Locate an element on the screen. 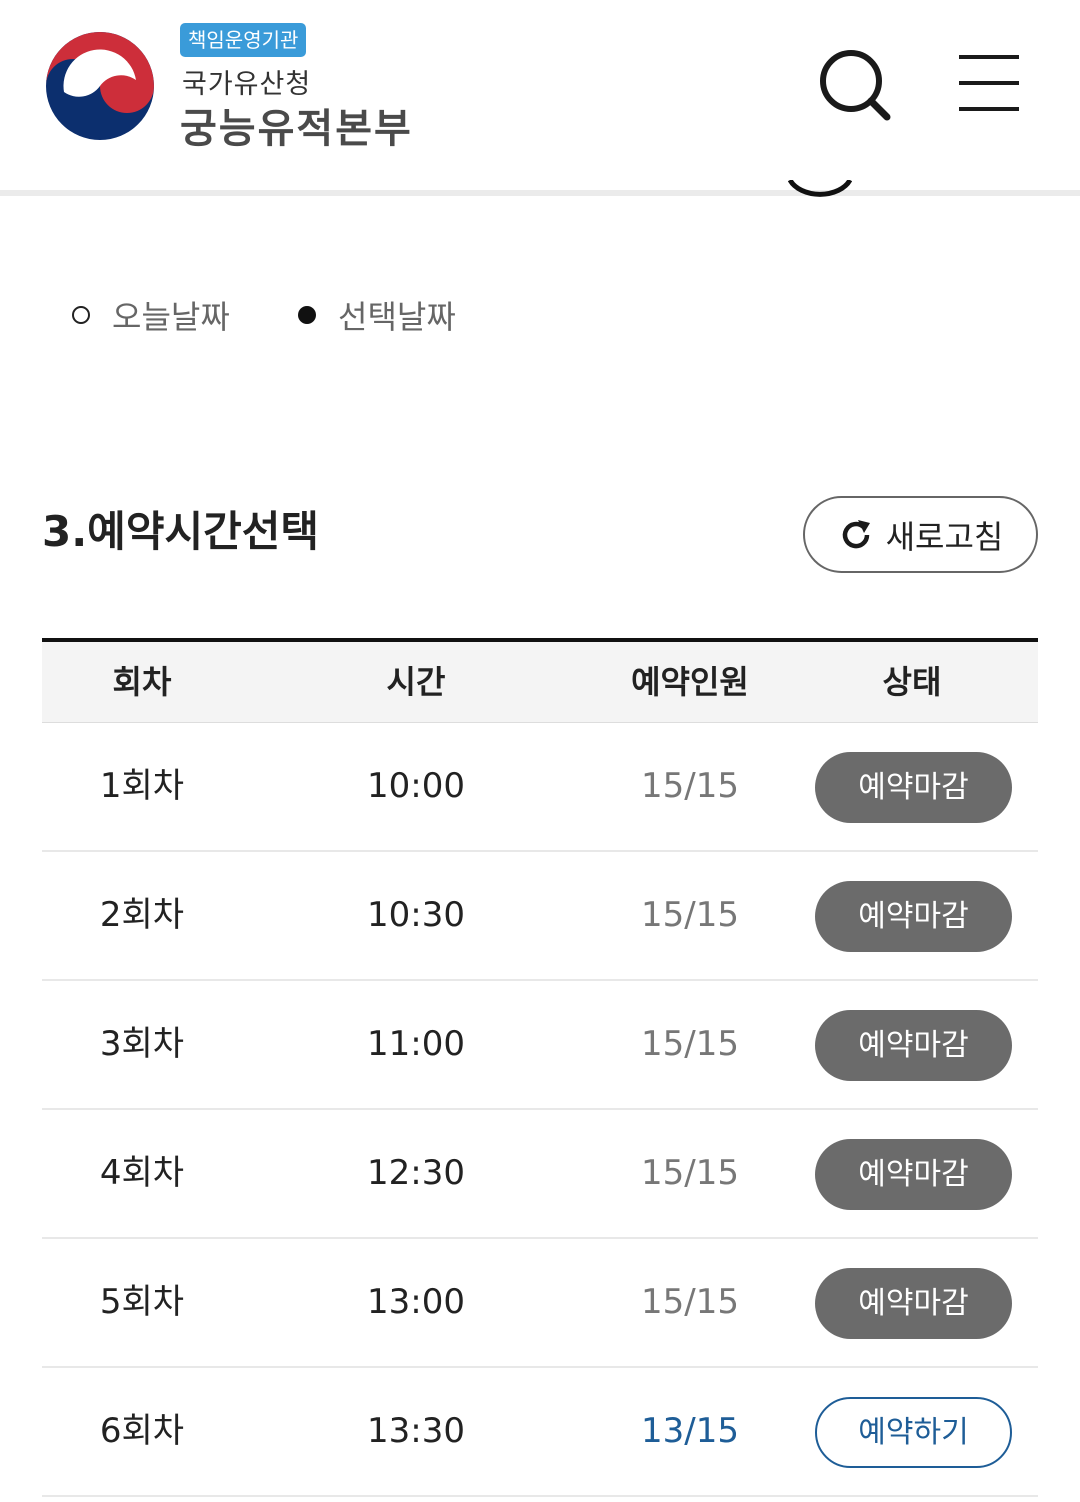 The image size is (1080, 1502). time-cell: 11:00 is located at coordinates (416, 1044).